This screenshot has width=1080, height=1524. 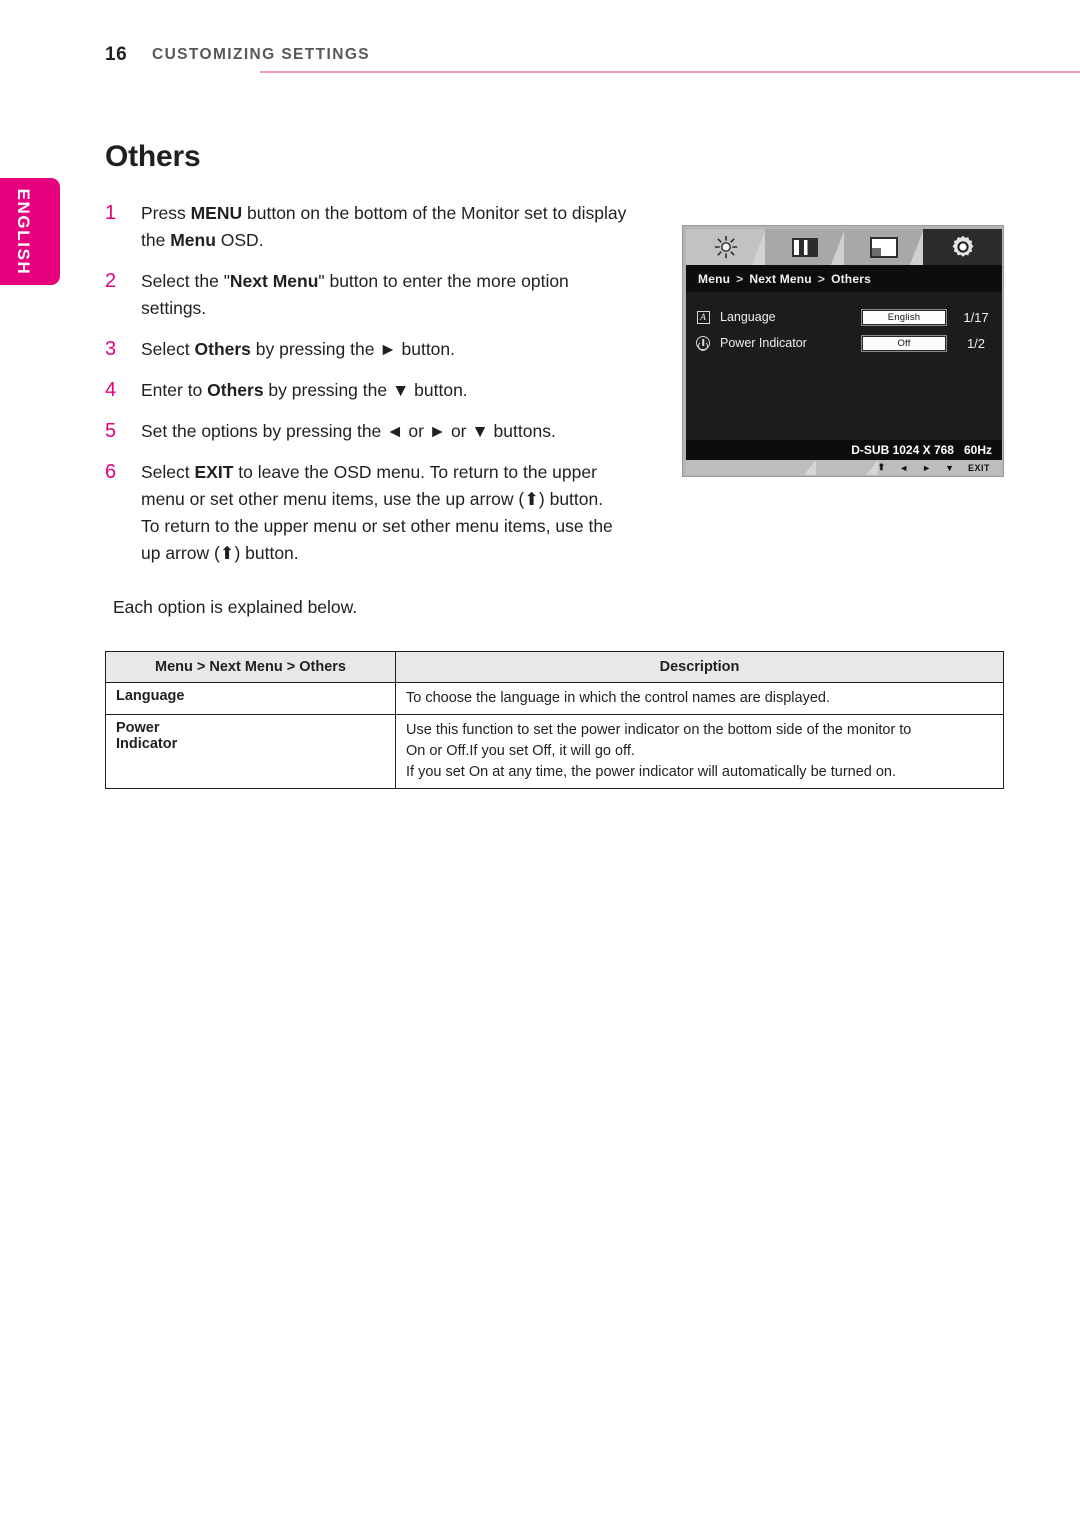 I want to click on page-number: 16, so click(x=116, y=54).